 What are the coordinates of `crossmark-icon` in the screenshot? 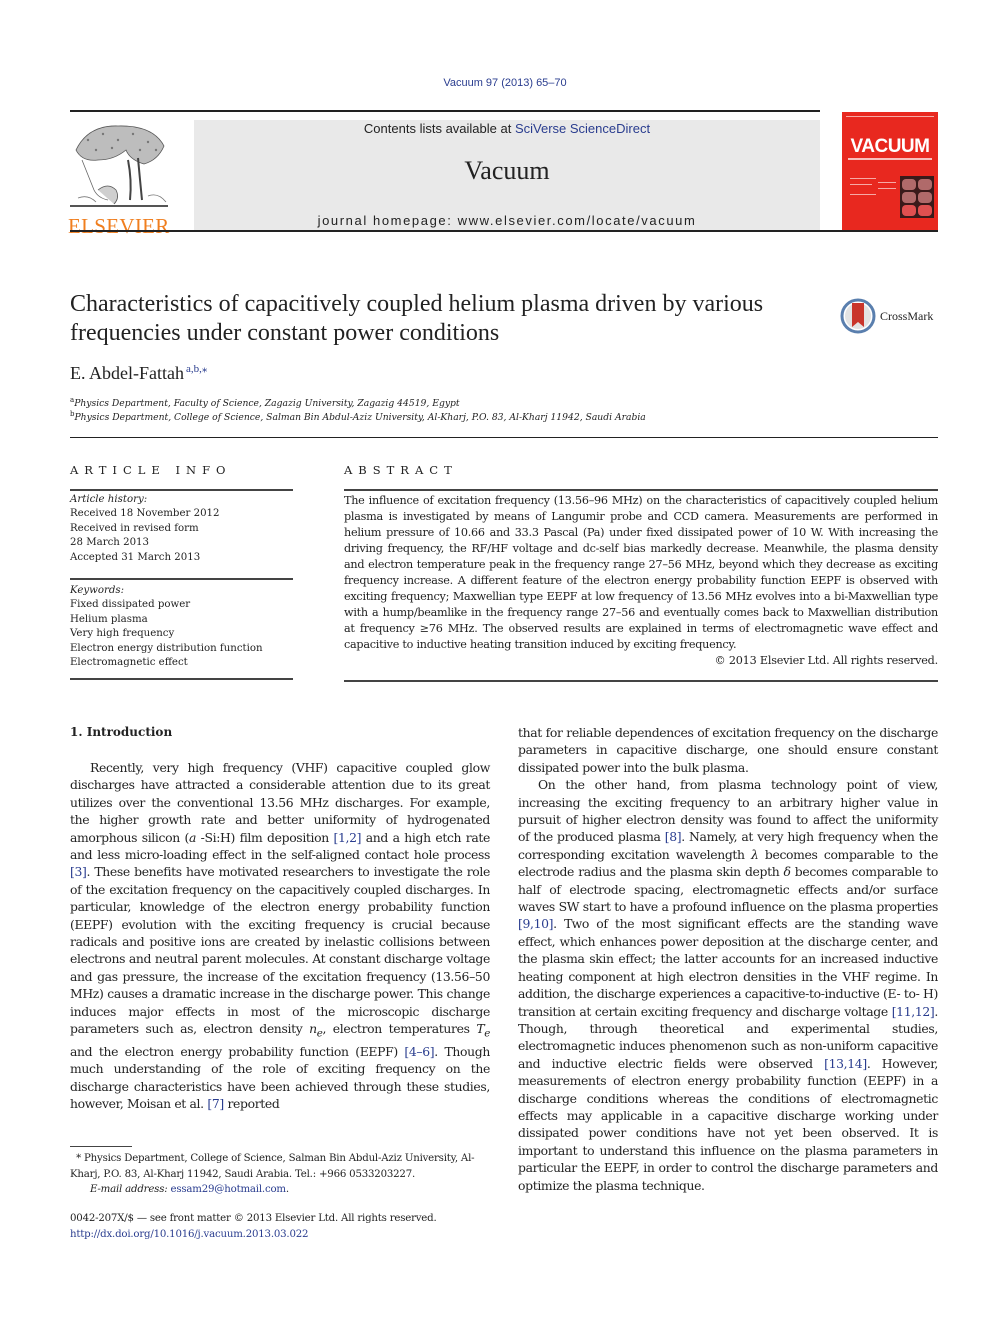 It's located at (858, 316).